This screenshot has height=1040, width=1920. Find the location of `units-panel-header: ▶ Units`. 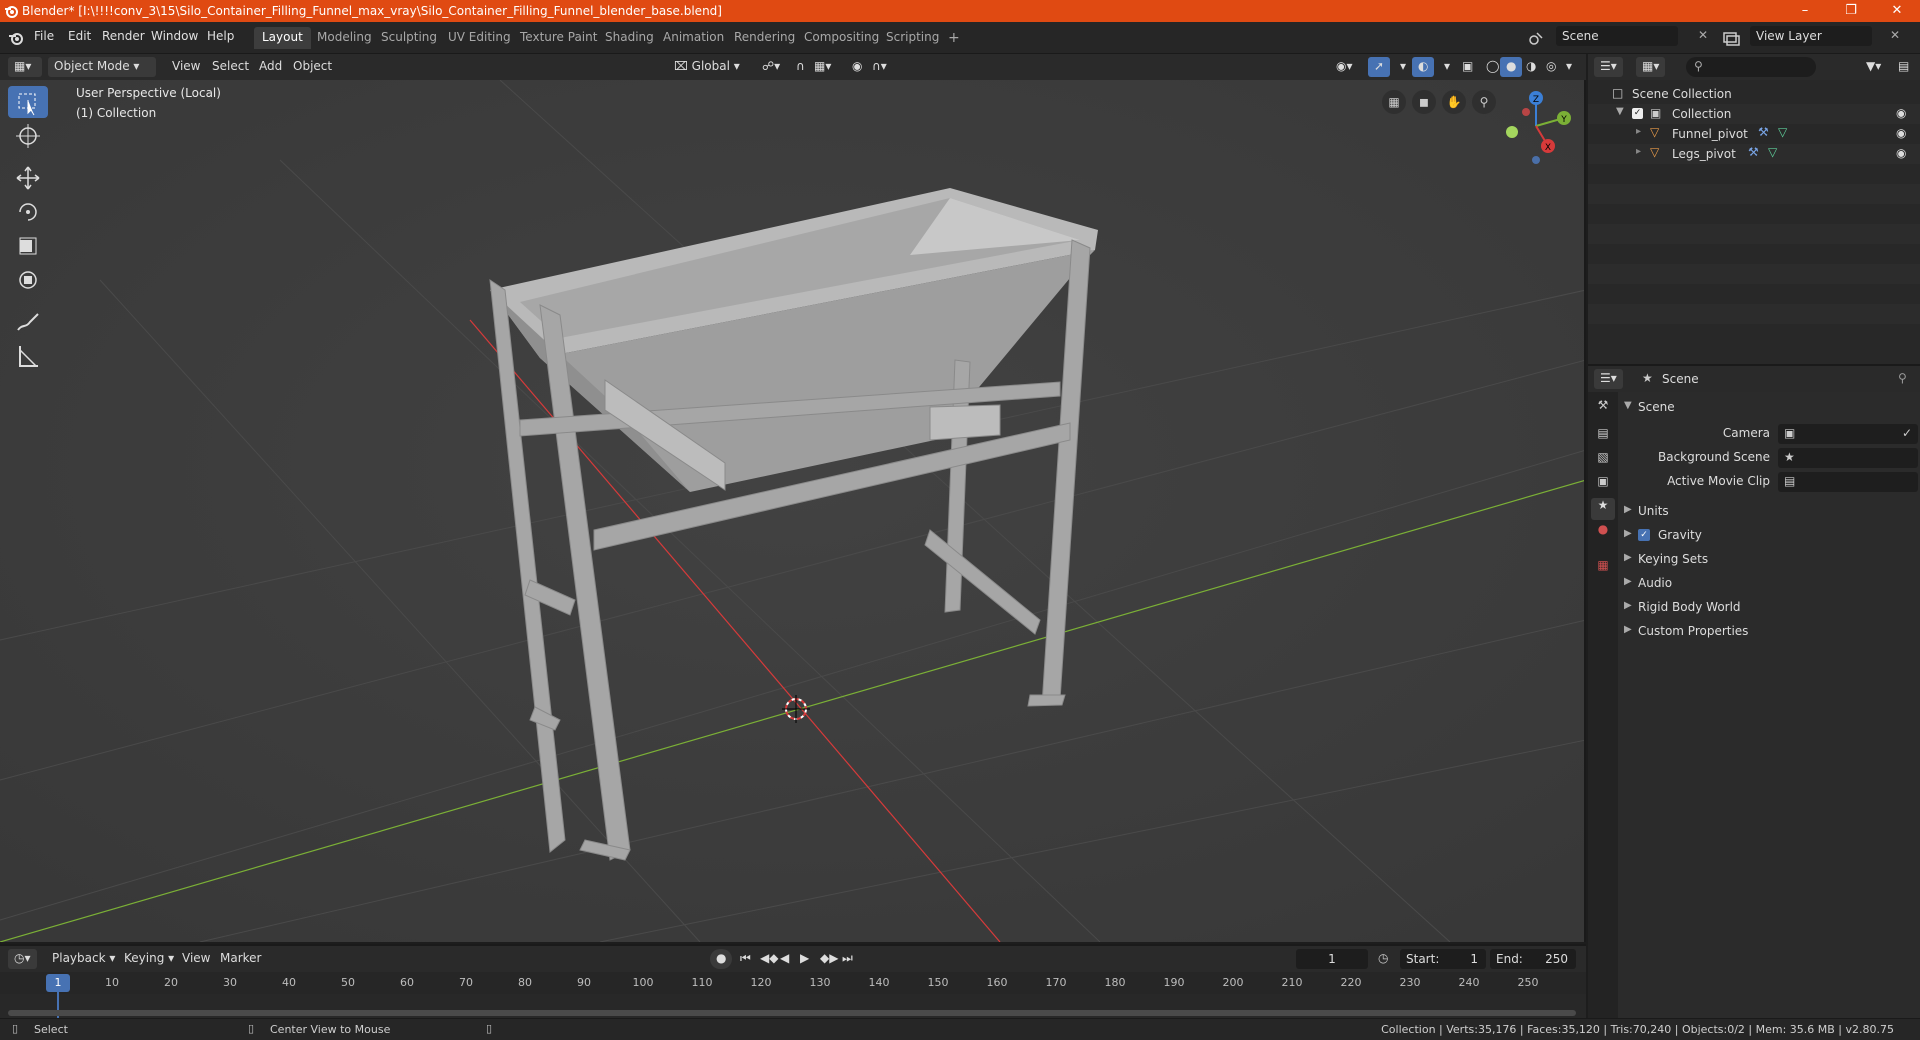

units-panel-header: ▶ Units is located at coordinates (1769, 512).